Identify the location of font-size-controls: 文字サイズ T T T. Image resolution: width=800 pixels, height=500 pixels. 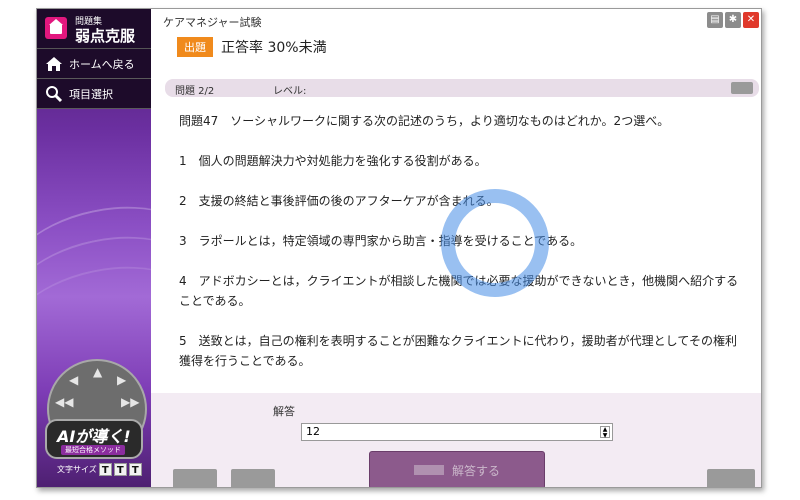
(99, 469).